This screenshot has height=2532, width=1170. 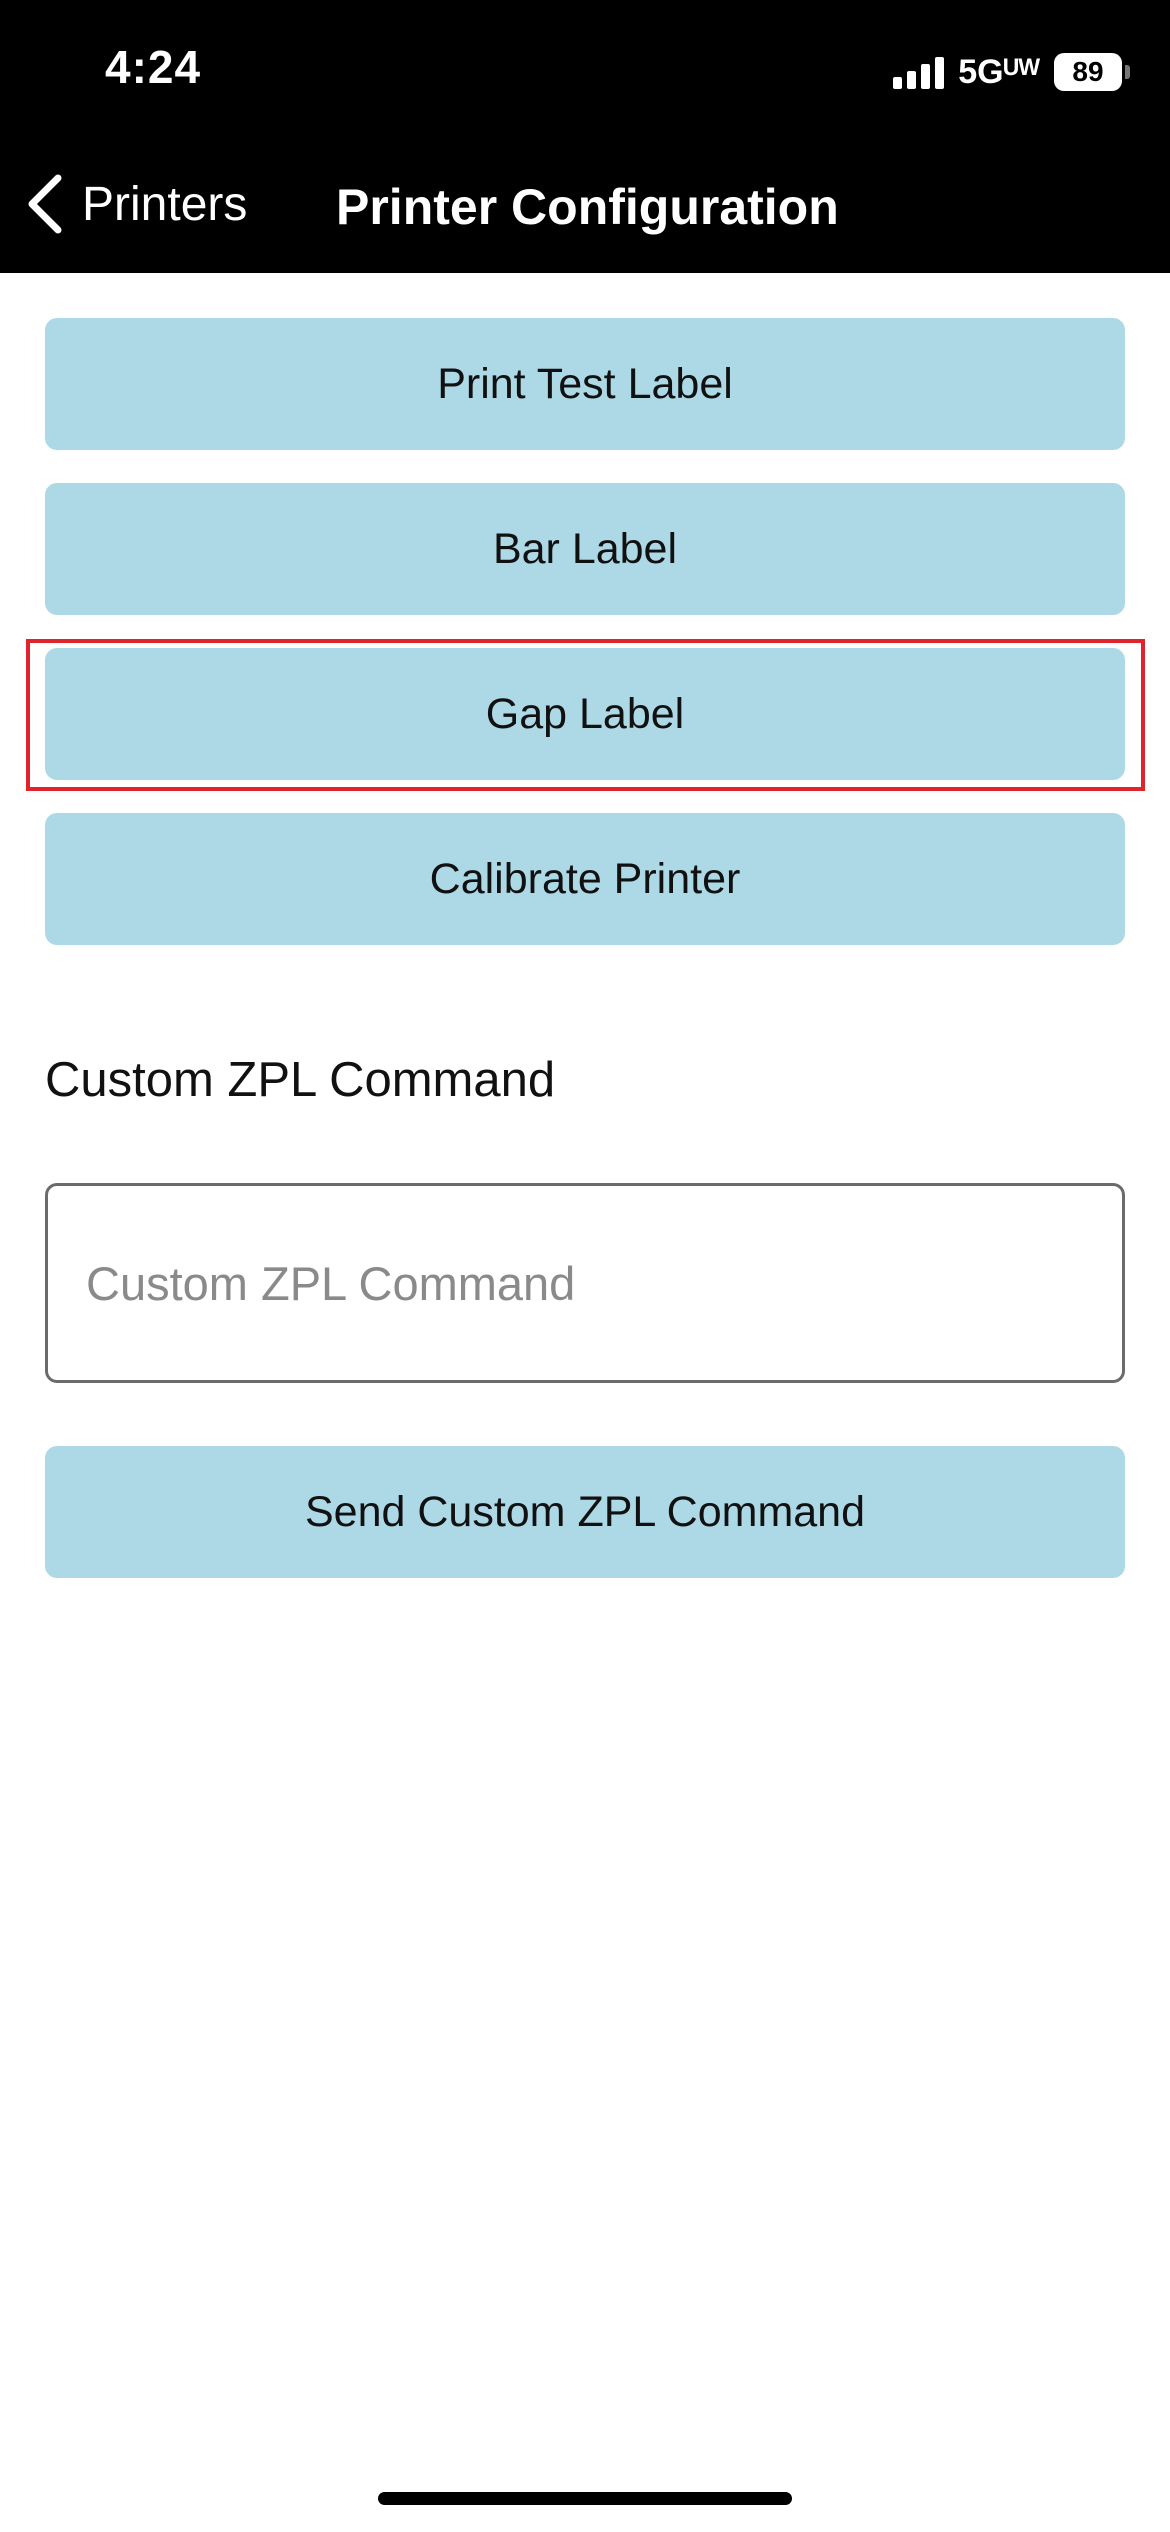 I want to click on calibrate-printer-button: Calibrate Printer, so click(x=585, y=879).